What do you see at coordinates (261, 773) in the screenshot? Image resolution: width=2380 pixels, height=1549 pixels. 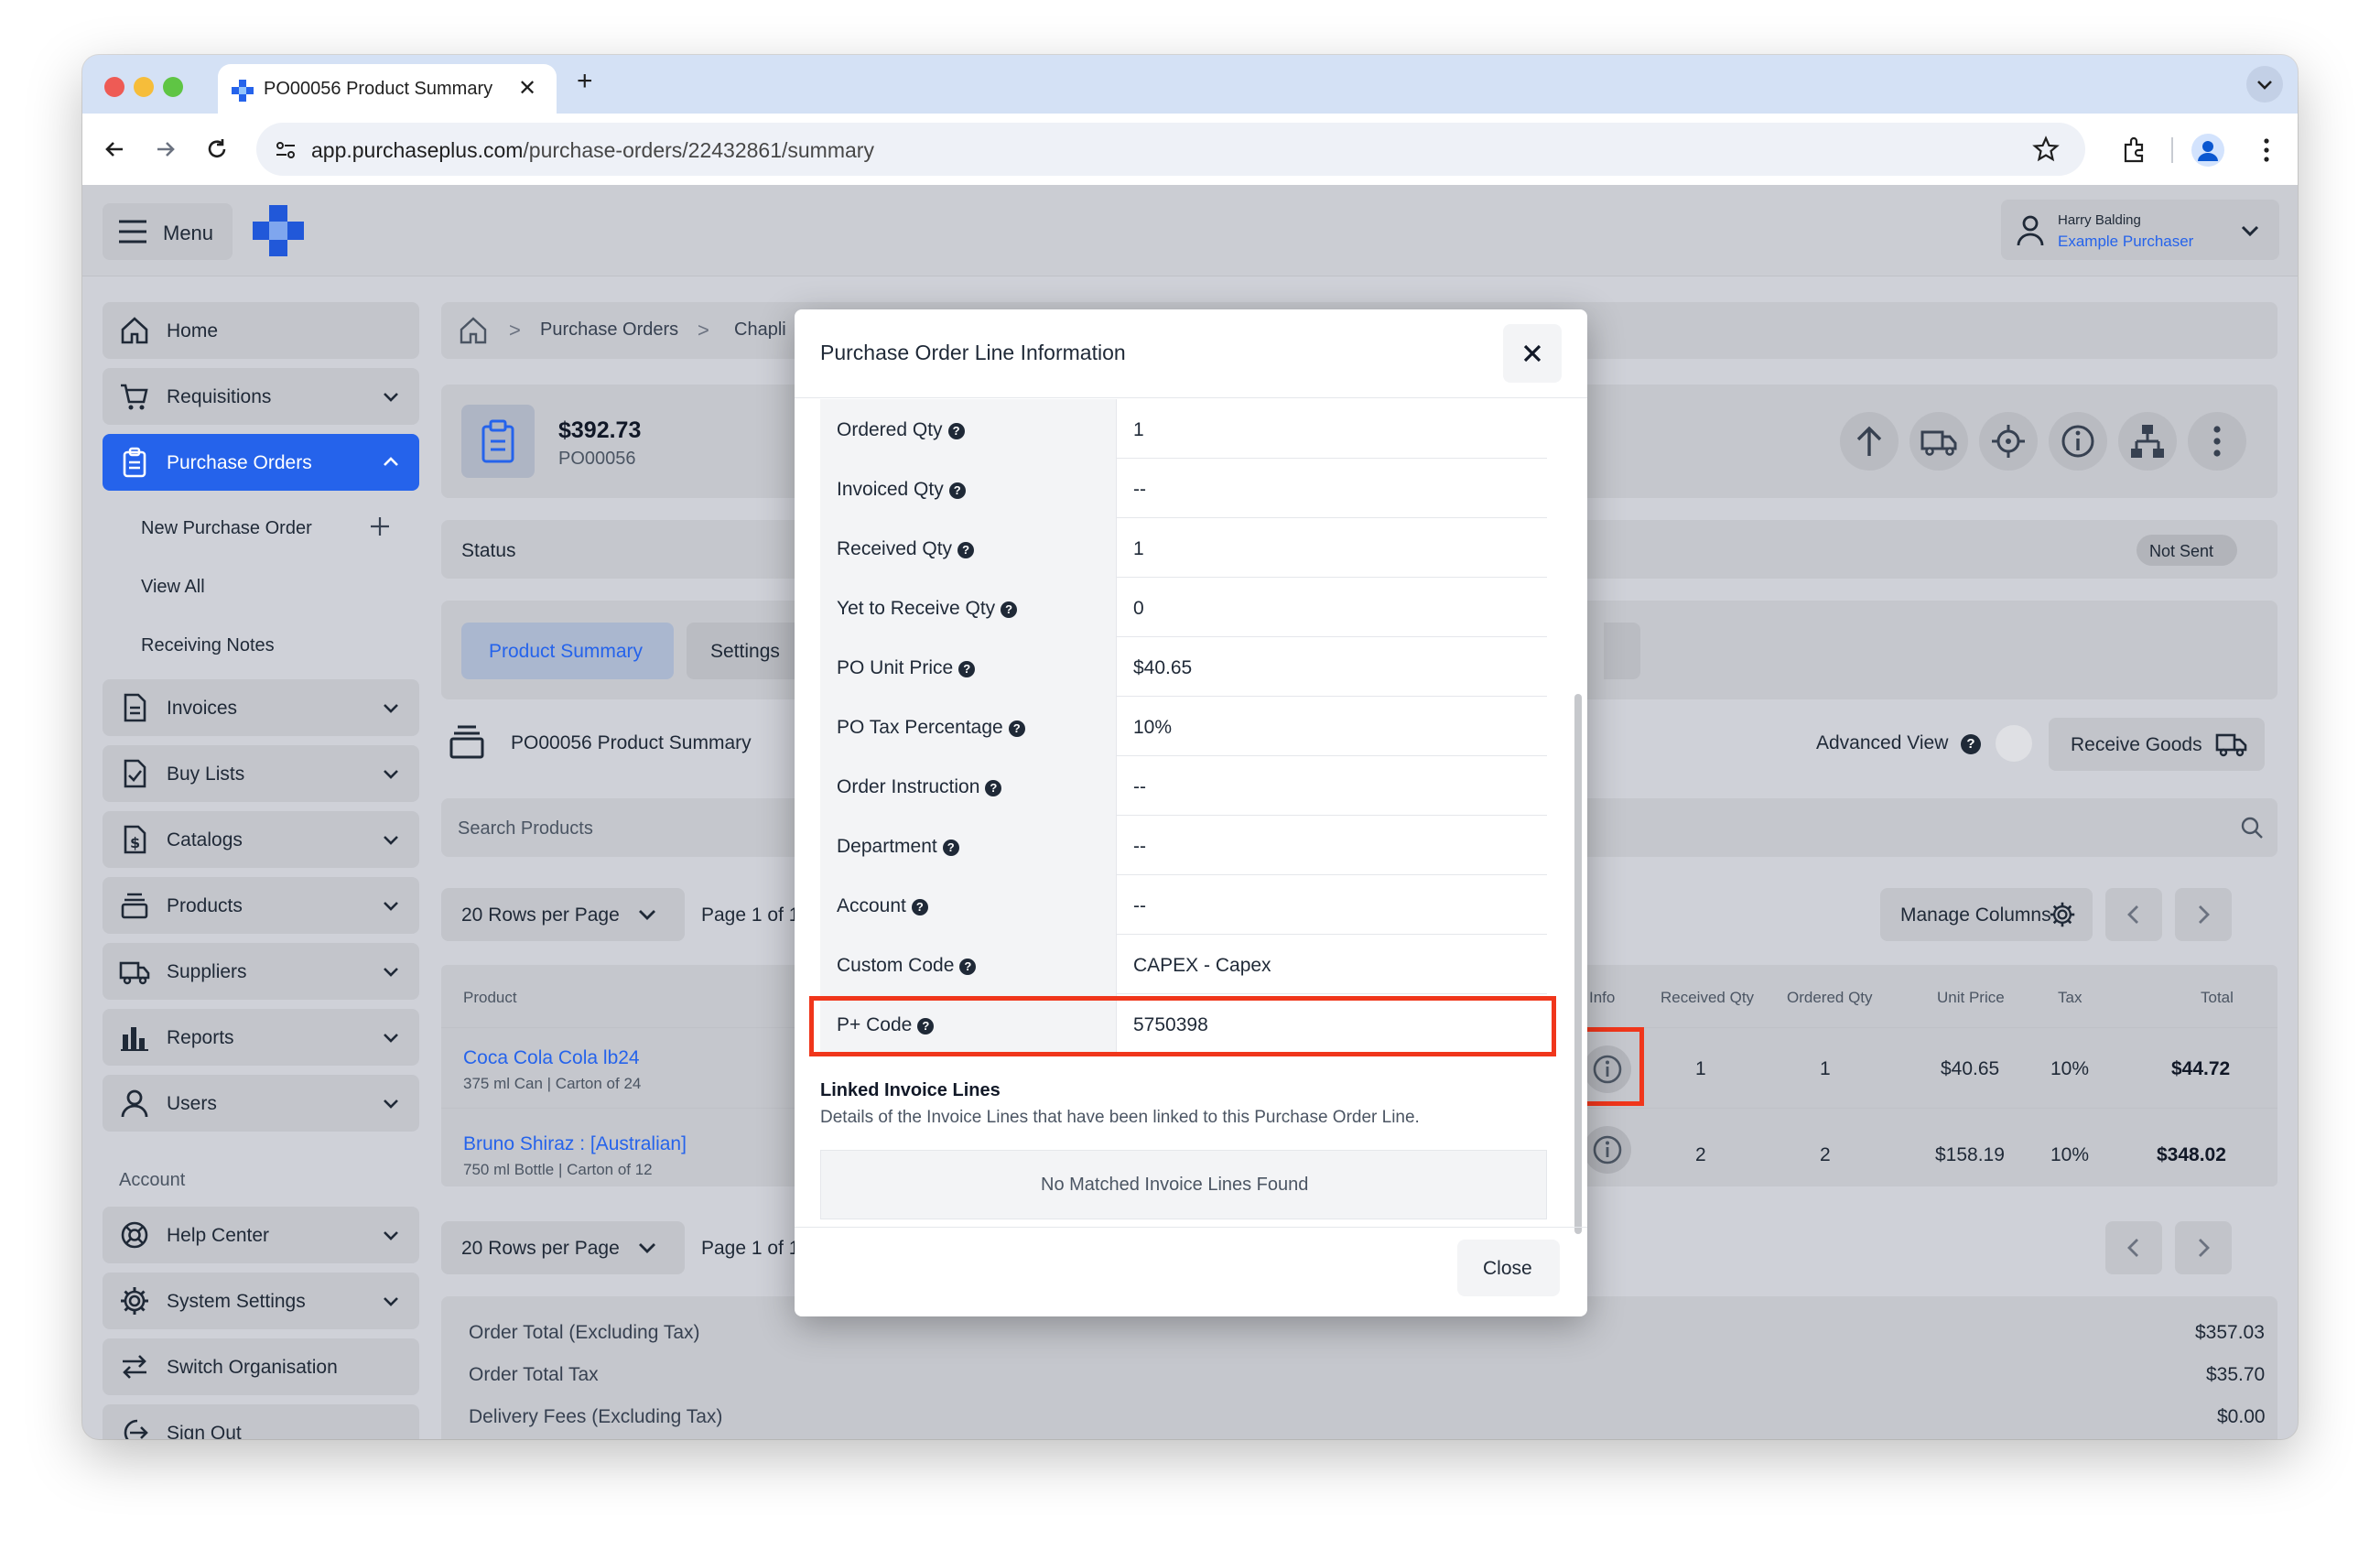 I see `sidebar-item-buy-lists: Buy Lists` at bounding box center [261, 773].